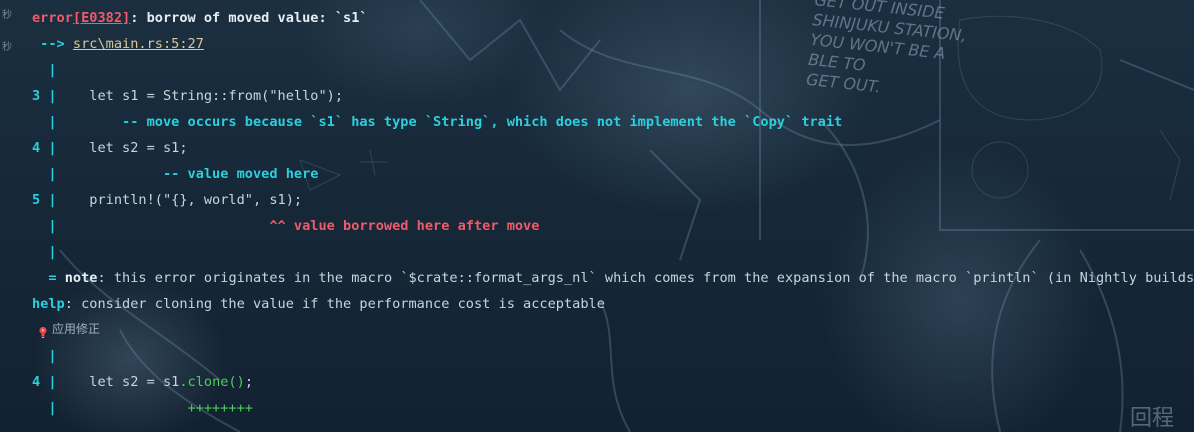  I want to click on source-code: let s2 = s1;, so click(122, 148).